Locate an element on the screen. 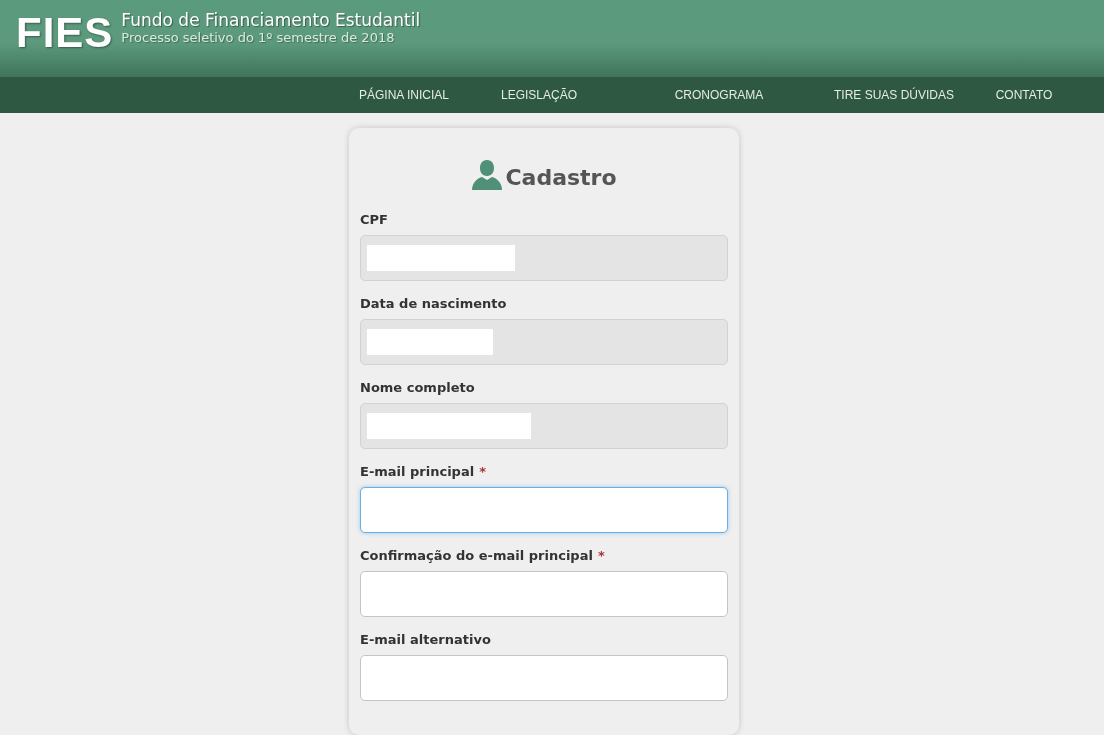 The image size is (1104, 735). nav-link: PÁGINA INICIAL is located at coordinates (404, 95).